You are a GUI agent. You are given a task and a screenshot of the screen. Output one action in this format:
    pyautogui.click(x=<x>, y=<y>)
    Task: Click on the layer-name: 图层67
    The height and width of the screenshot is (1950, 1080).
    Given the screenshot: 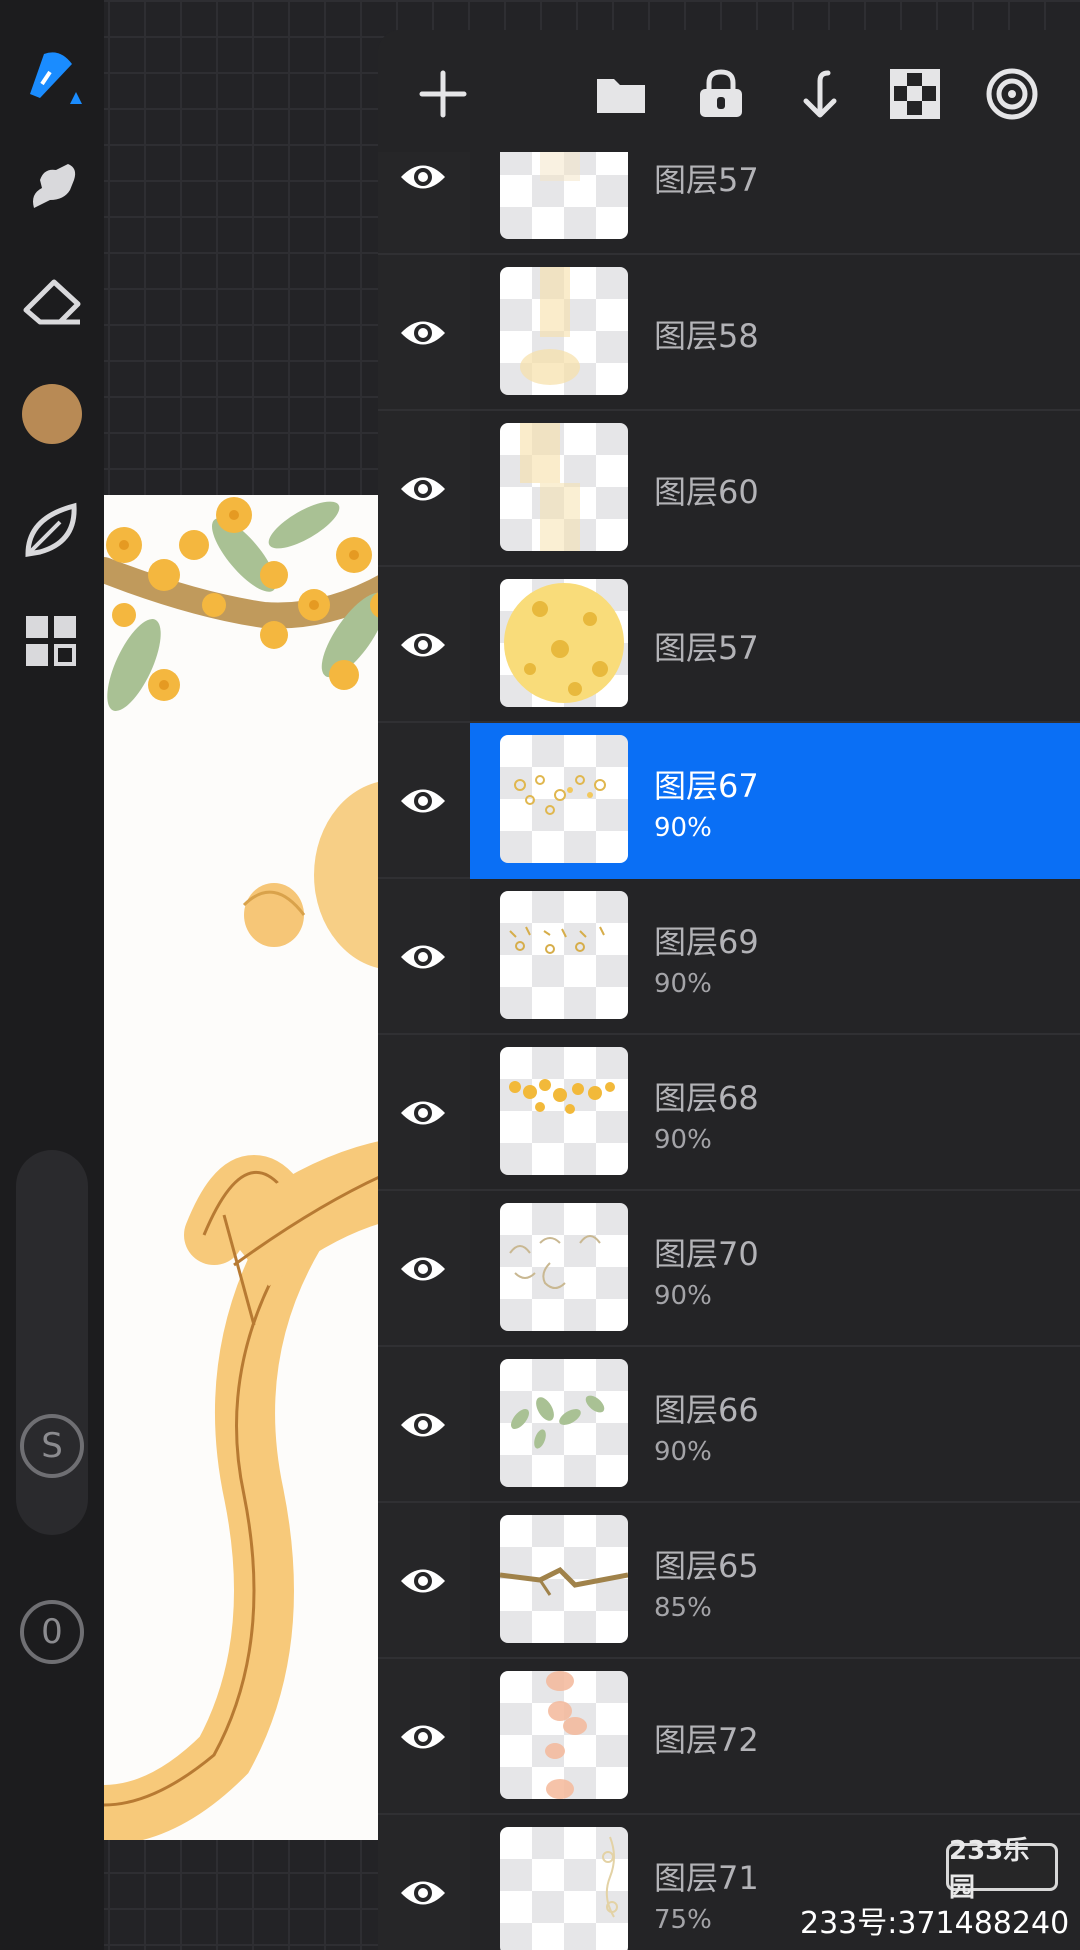 What is the action you would take?
    pyautogui.click(x=706, y=786)
    